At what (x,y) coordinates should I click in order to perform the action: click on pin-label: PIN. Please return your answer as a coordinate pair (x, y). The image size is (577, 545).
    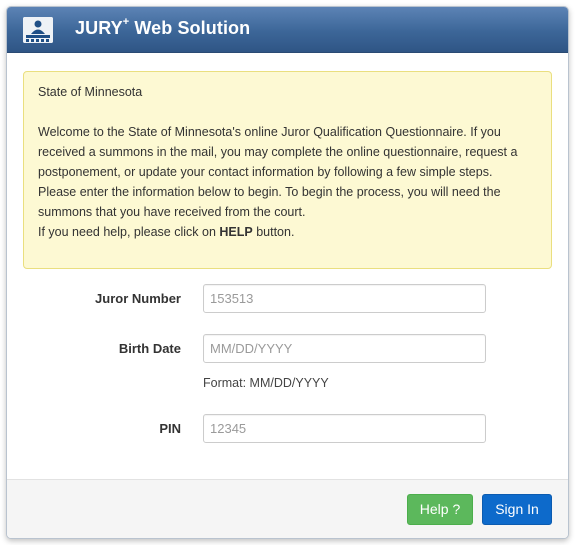
    Looking at the image, I should click on (170, 428).